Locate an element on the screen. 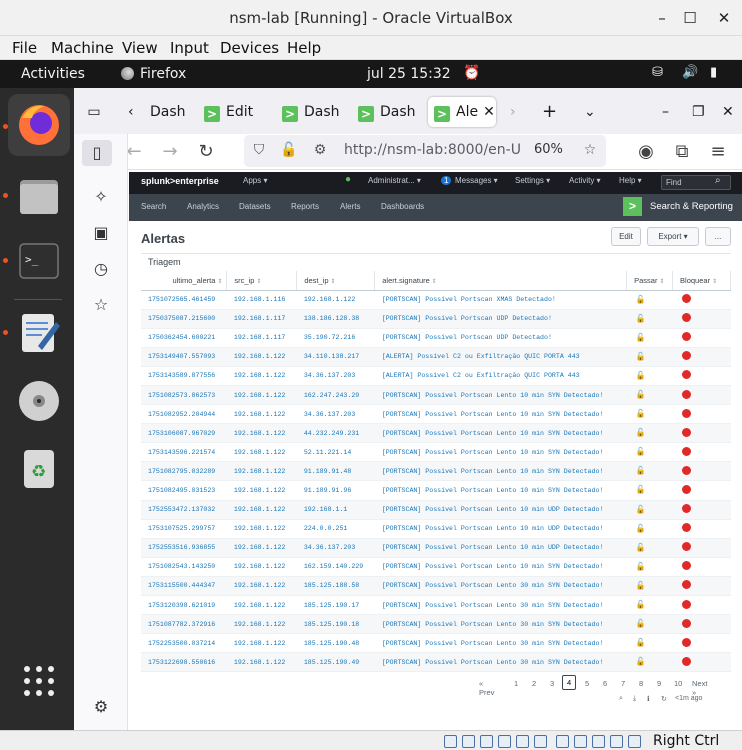  cell-dest-ip: 52.11.221.14 is located at coordinates (335, 452).